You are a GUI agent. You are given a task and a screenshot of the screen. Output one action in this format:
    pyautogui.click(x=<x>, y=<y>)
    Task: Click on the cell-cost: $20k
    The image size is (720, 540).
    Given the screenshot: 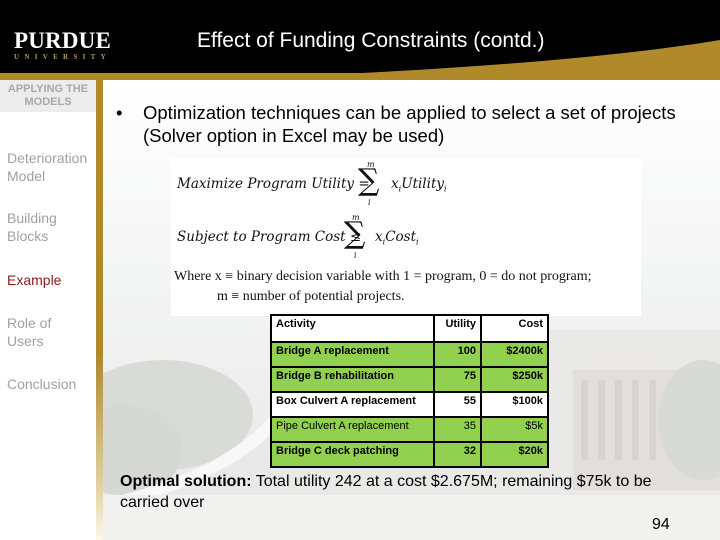 What is the action you would take?
    pyautogui.click(x=514, y=454)
    